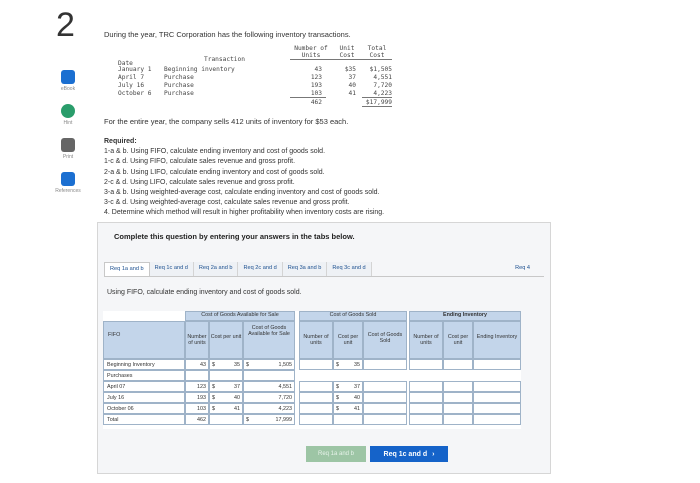  Describe the element at coordinates (347, 52) in the screenshot. I see `header-unit-cost: Unit Cost` at that location.